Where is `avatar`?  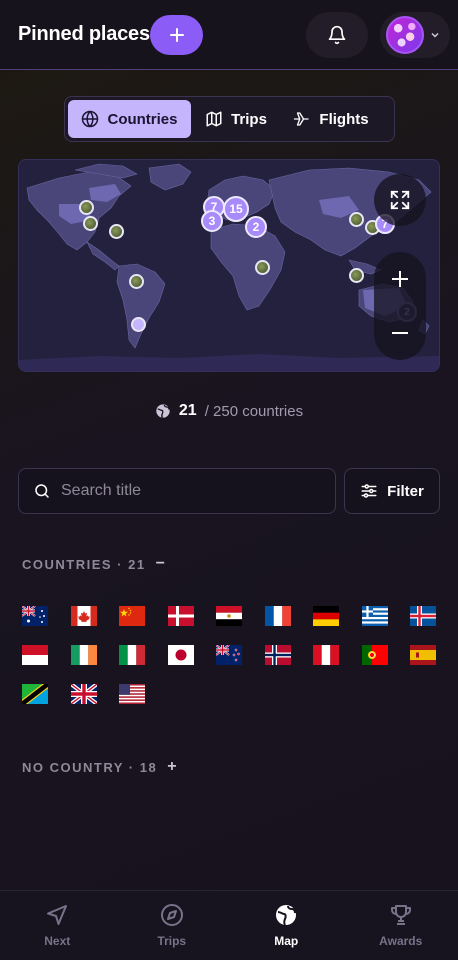 avatar is located at coordinates (405, 35).